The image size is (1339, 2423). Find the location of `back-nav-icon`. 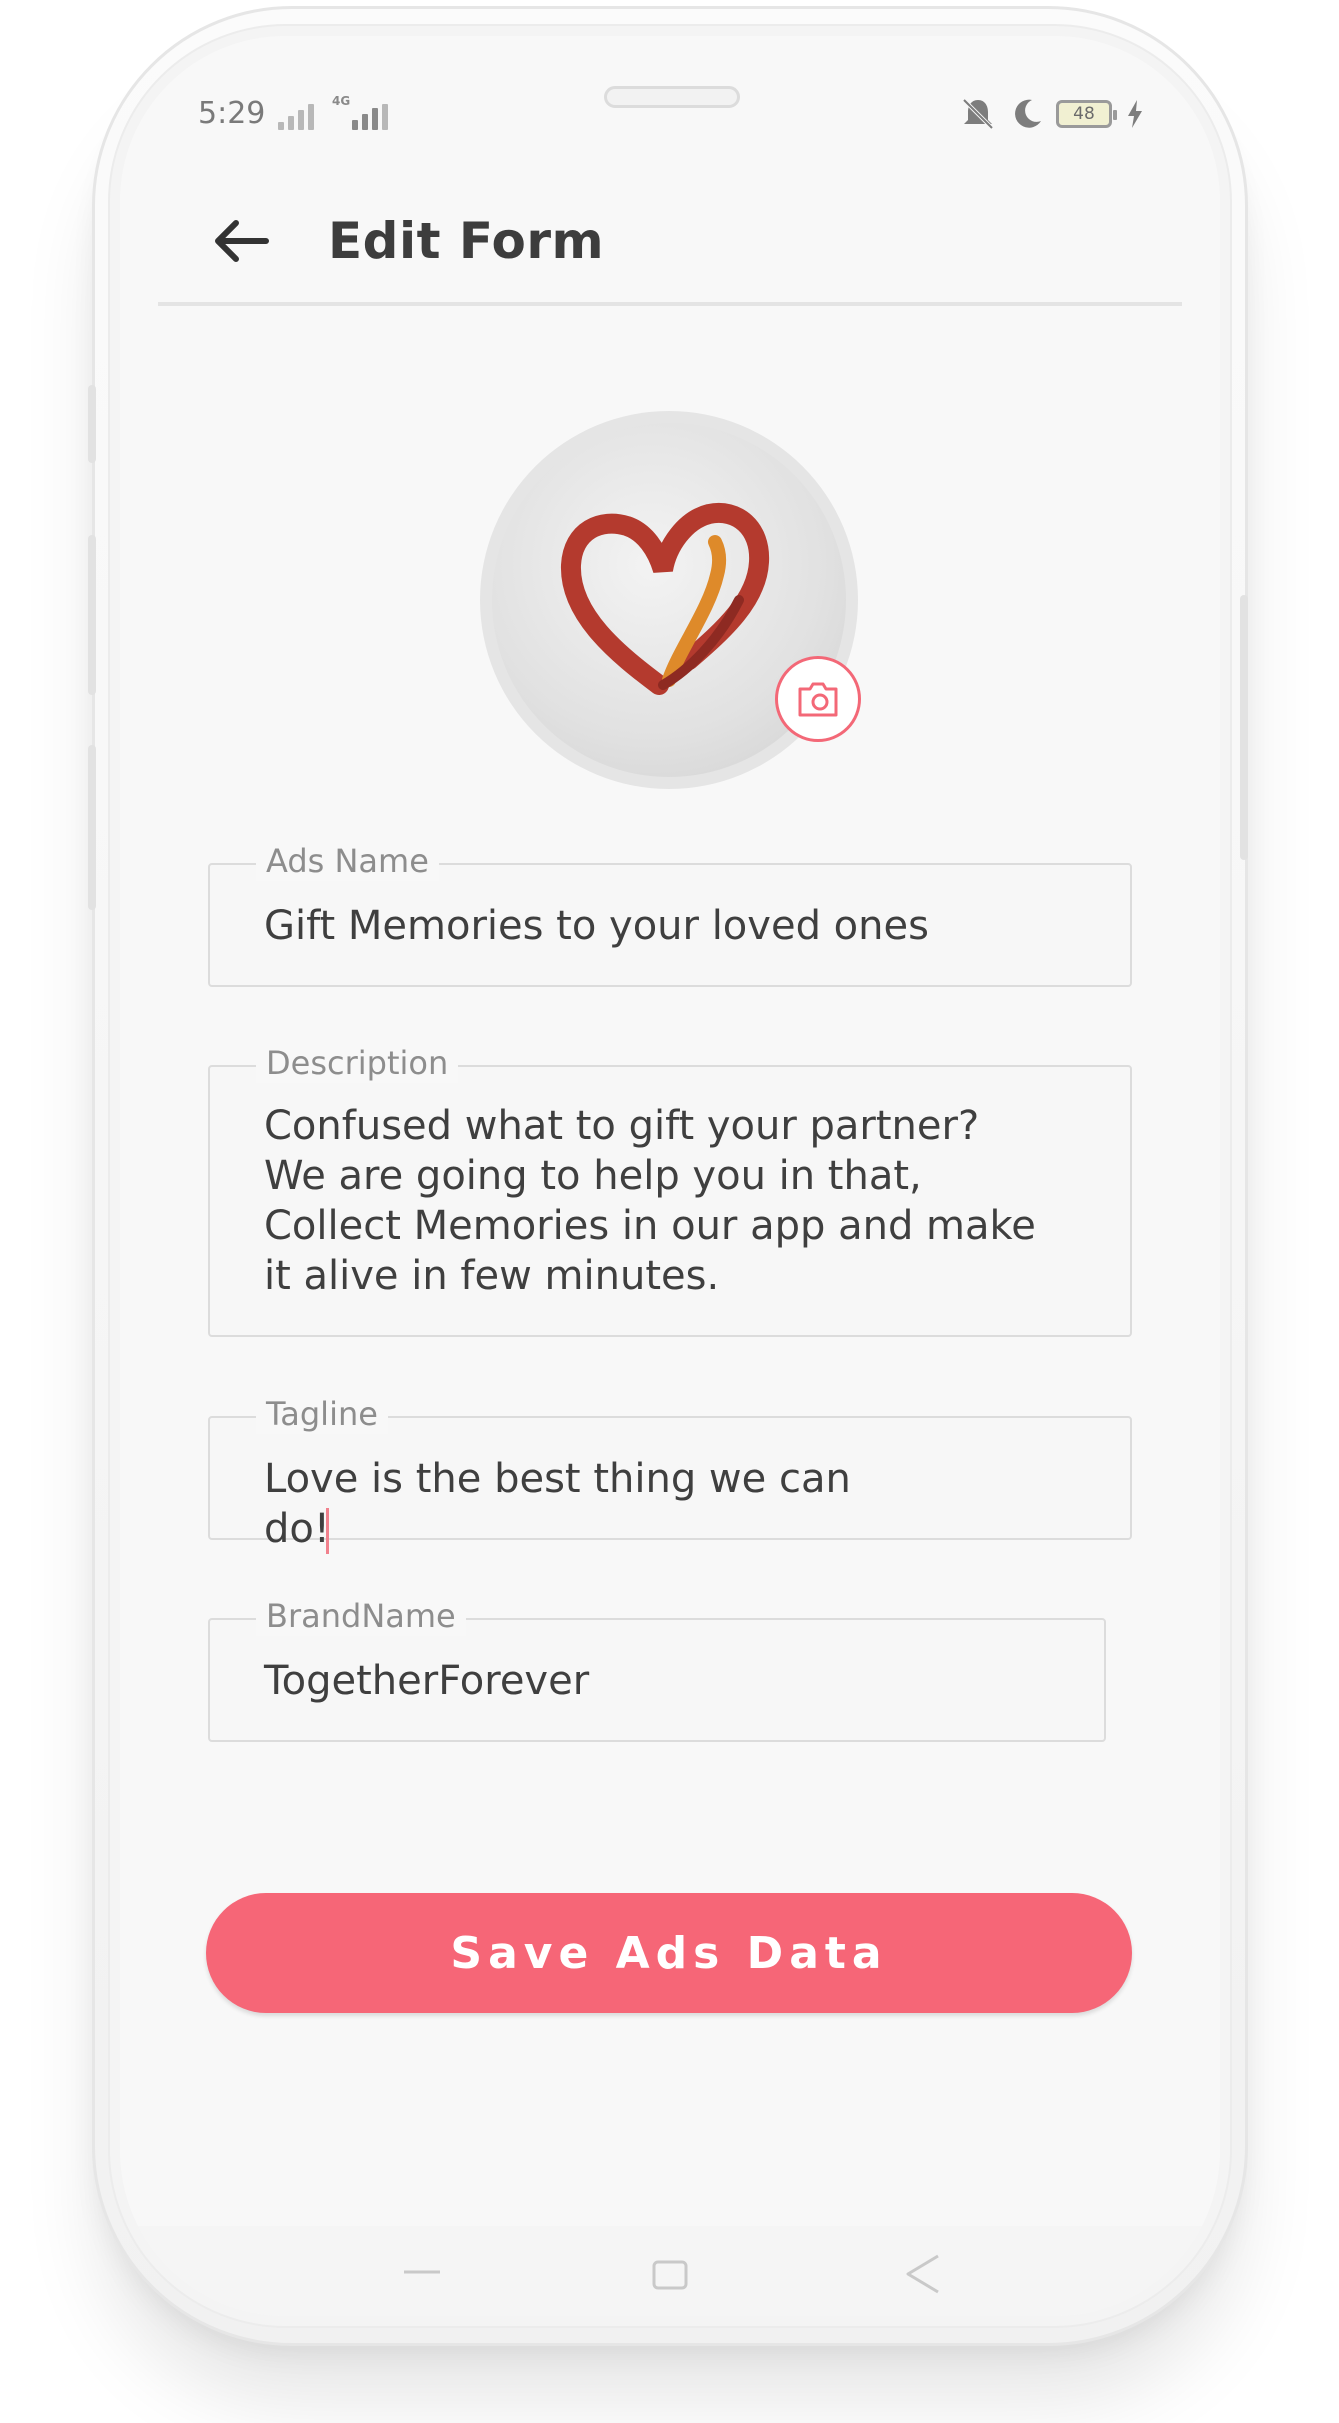

back-nav-icon is located at coordinates (922, 2272).